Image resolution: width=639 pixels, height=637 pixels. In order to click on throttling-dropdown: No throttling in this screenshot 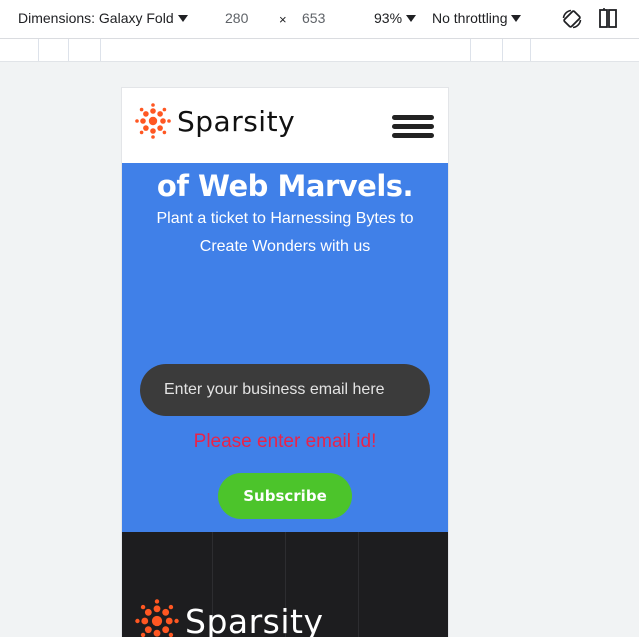, I will do `click(477, 18)`.